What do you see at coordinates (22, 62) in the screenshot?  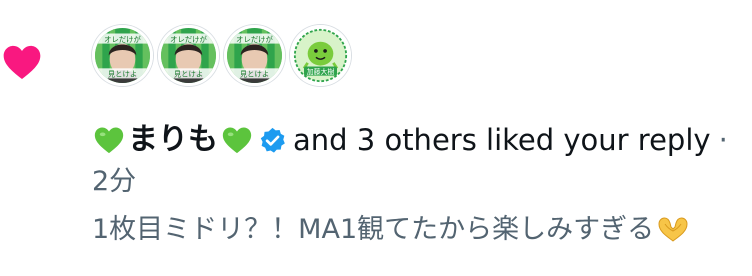 I see `heart-icon` at bounding box center [22, 62].